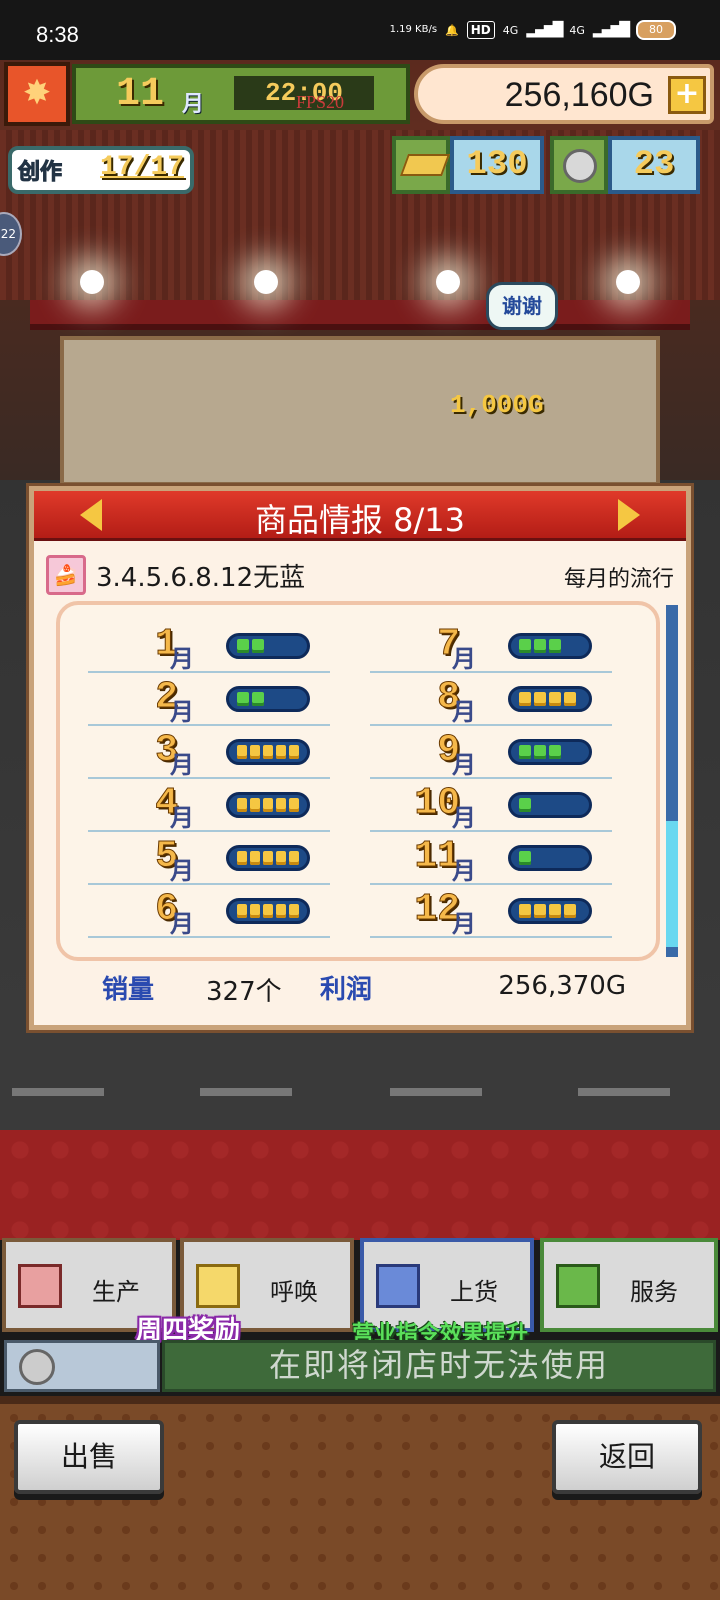 This screenshot has height=1600, width=720. What do you see at coordinates (579, 165) in the screenshot?
I see `coin-icon` at bounding box center [579, 165].